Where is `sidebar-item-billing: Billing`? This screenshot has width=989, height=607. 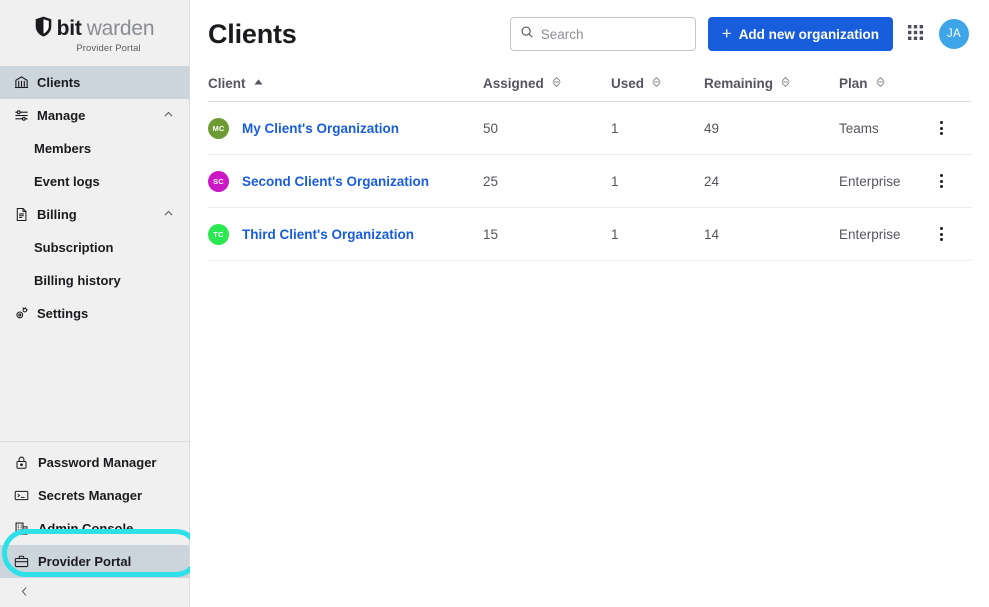 sidebar-item-billing: Billing is located at coordinates (94, 214).